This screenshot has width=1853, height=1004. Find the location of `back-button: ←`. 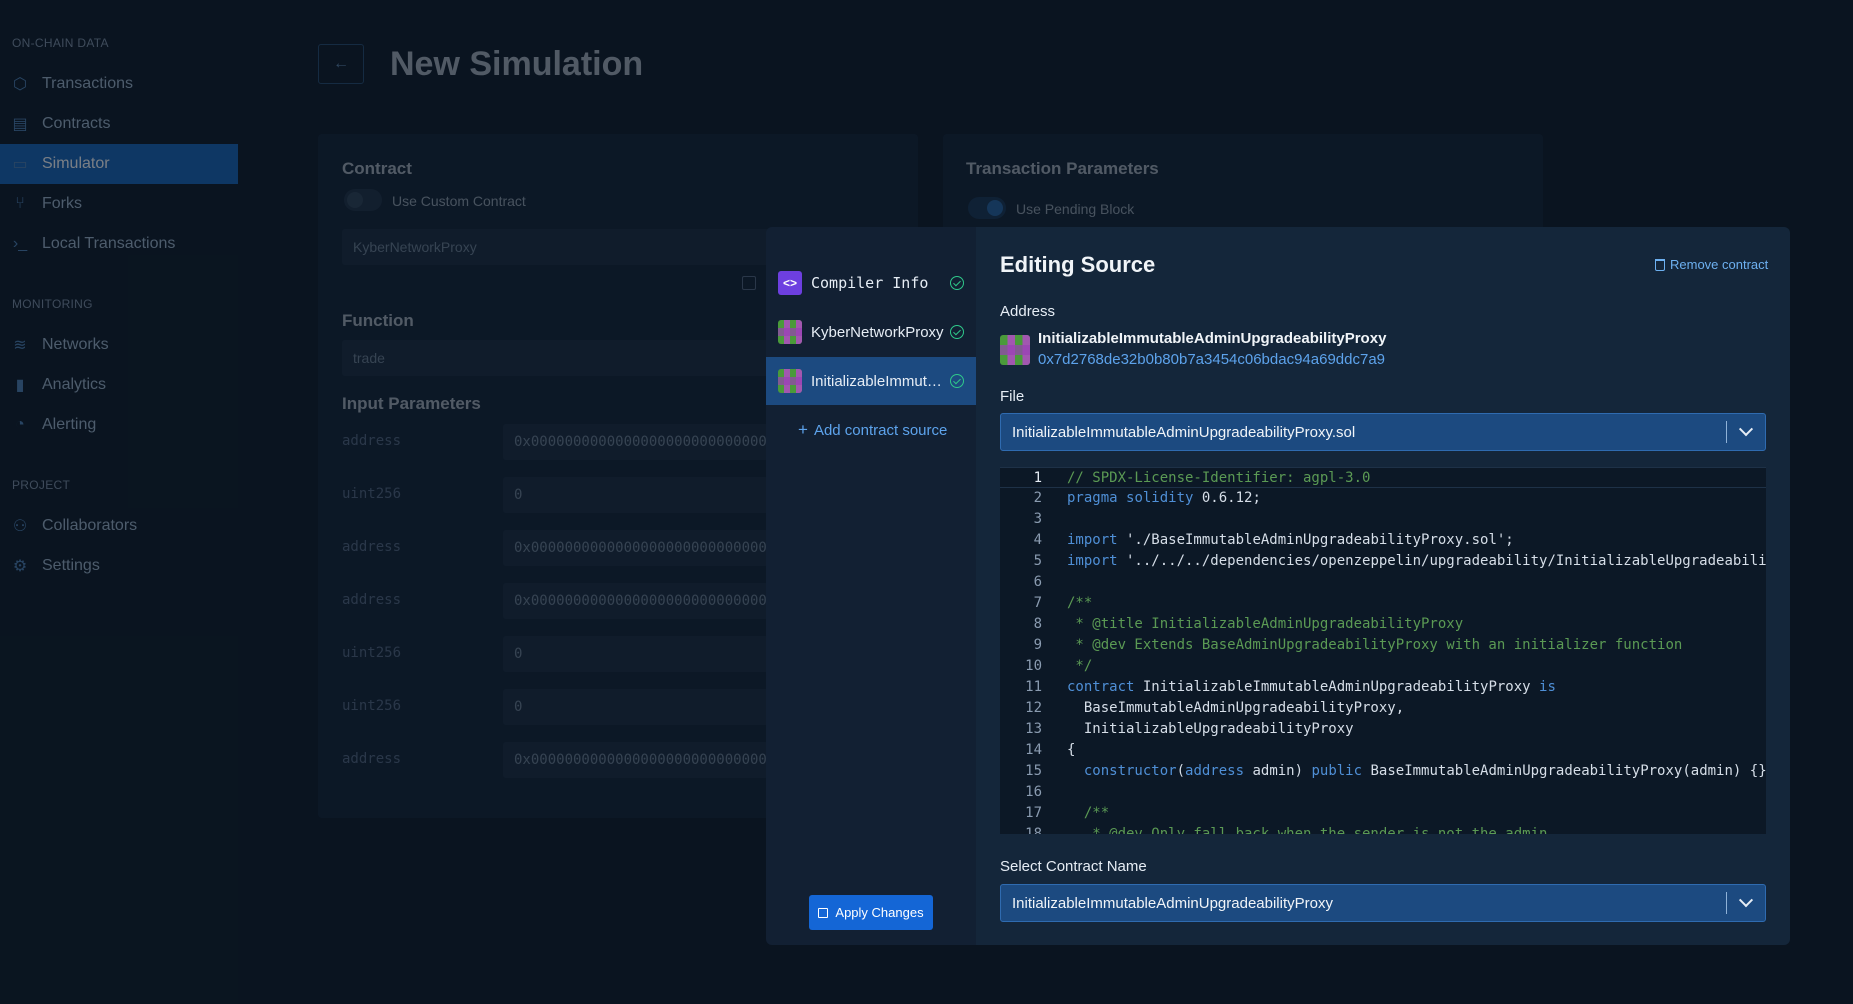

back-button: ← is located at coordinates (341, 64).